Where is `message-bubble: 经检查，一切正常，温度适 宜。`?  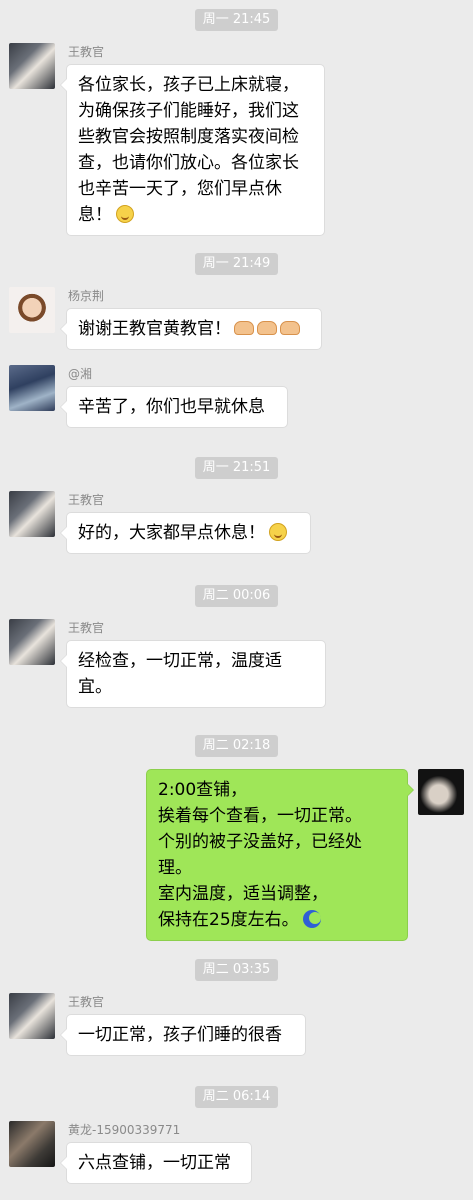
message-bubble: 经检查，一切正常，温度适 宜。 is located at coordinates (193, 674).